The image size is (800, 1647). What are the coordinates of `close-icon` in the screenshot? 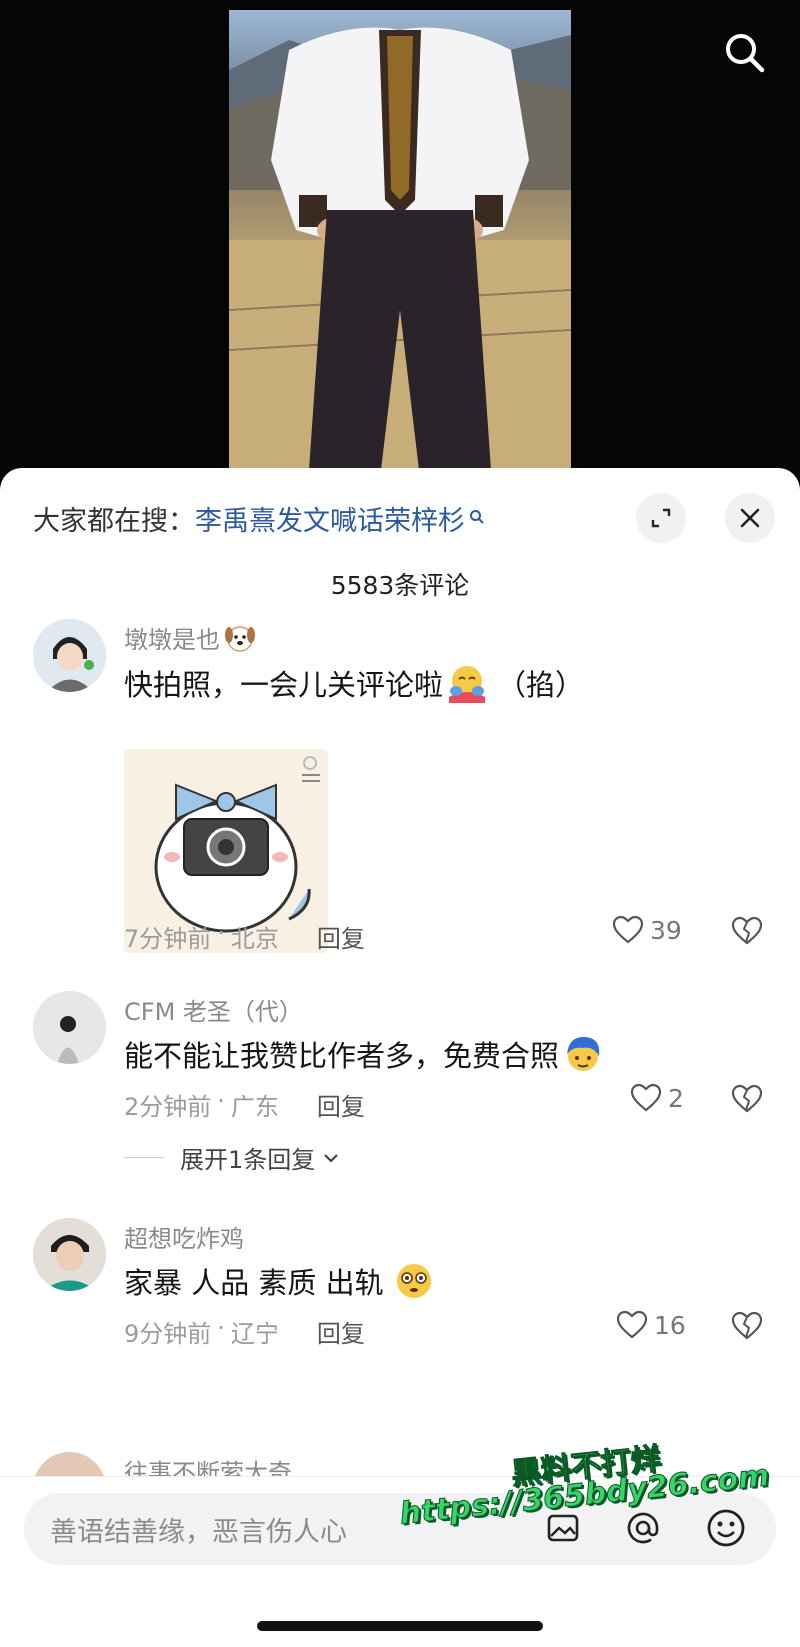 It's located at (750, 518).